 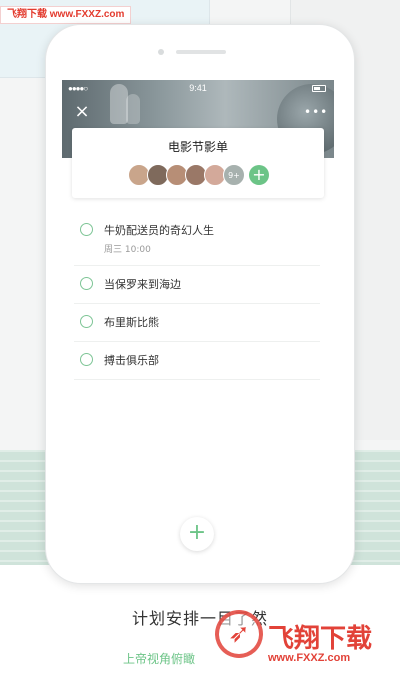 I want to click on battery-icon, so click(x=319, y=88).